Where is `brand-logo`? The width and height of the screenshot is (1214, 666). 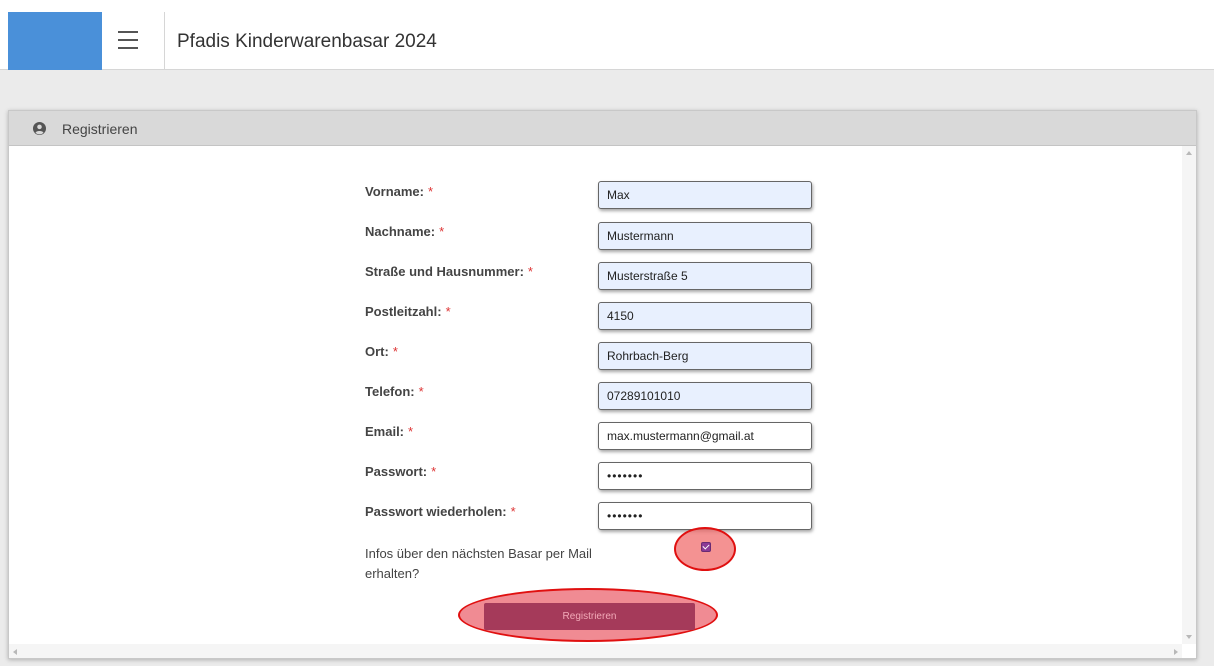
brand-logo is located at coordinates (55, 41).